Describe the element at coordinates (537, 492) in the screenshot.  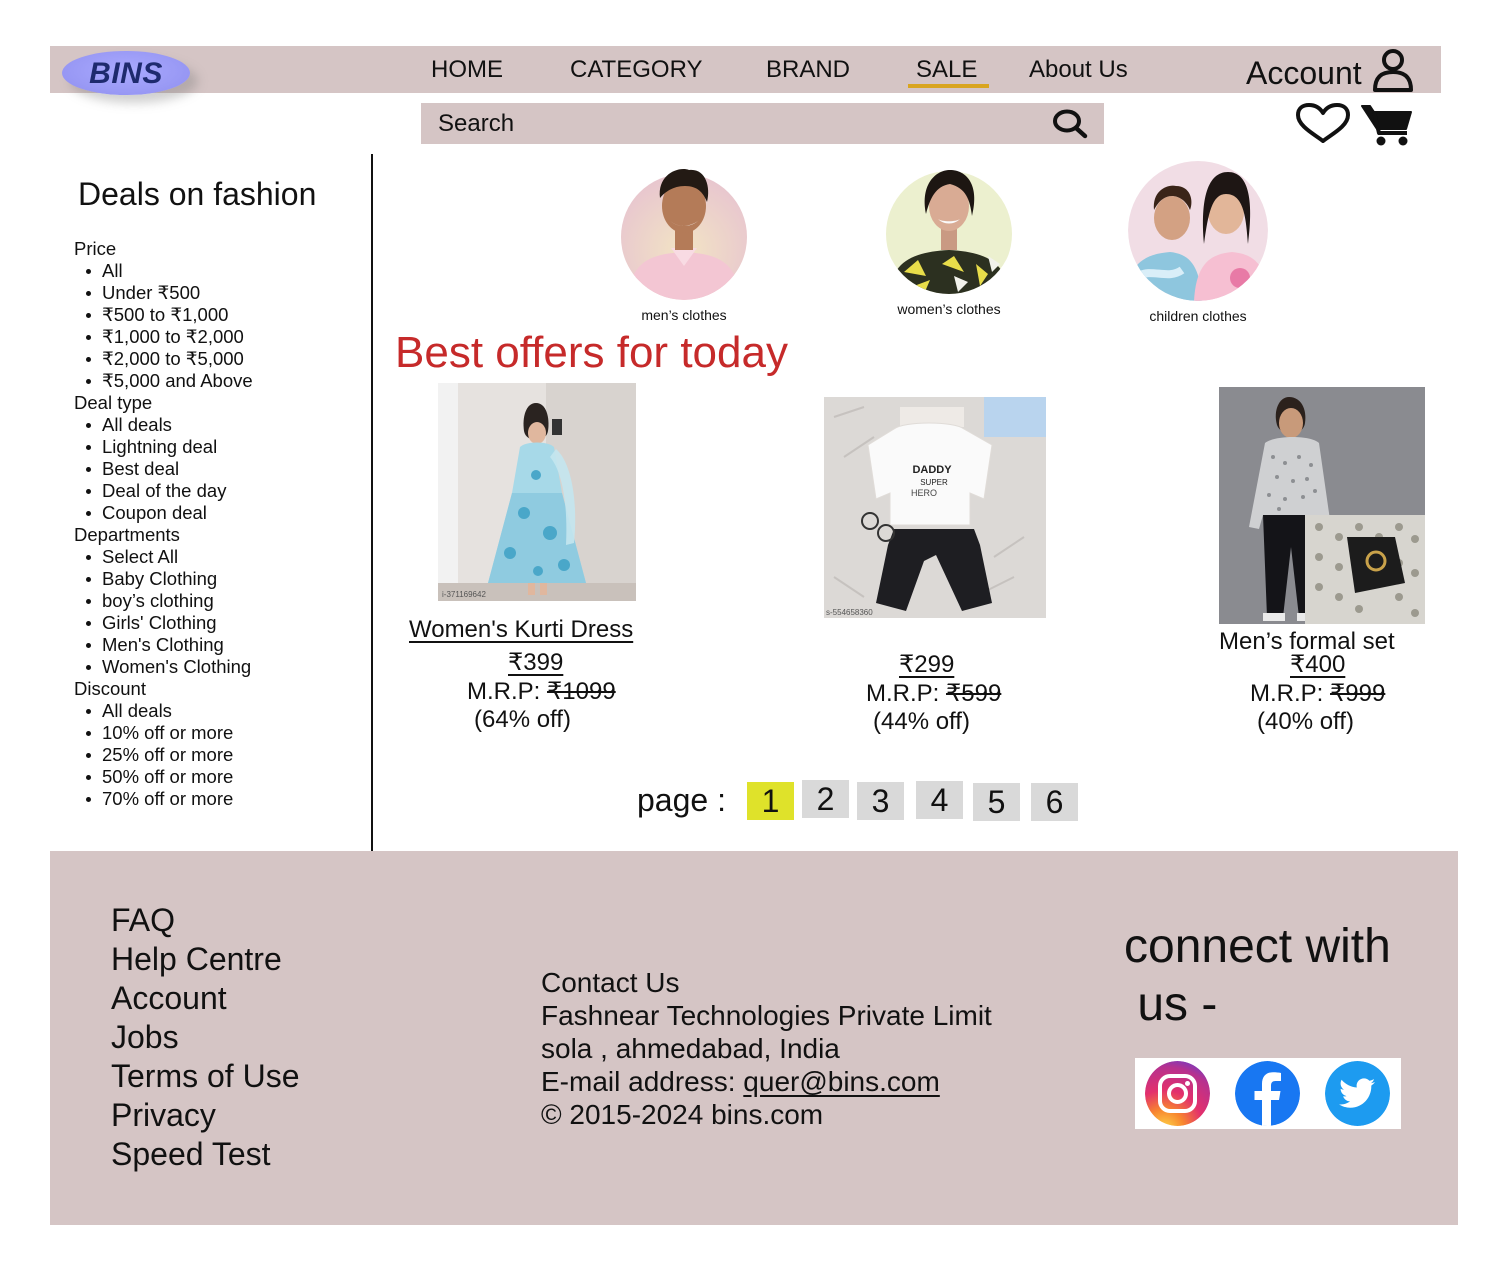
I see `product-image-kurti: i-371169642` at that location.